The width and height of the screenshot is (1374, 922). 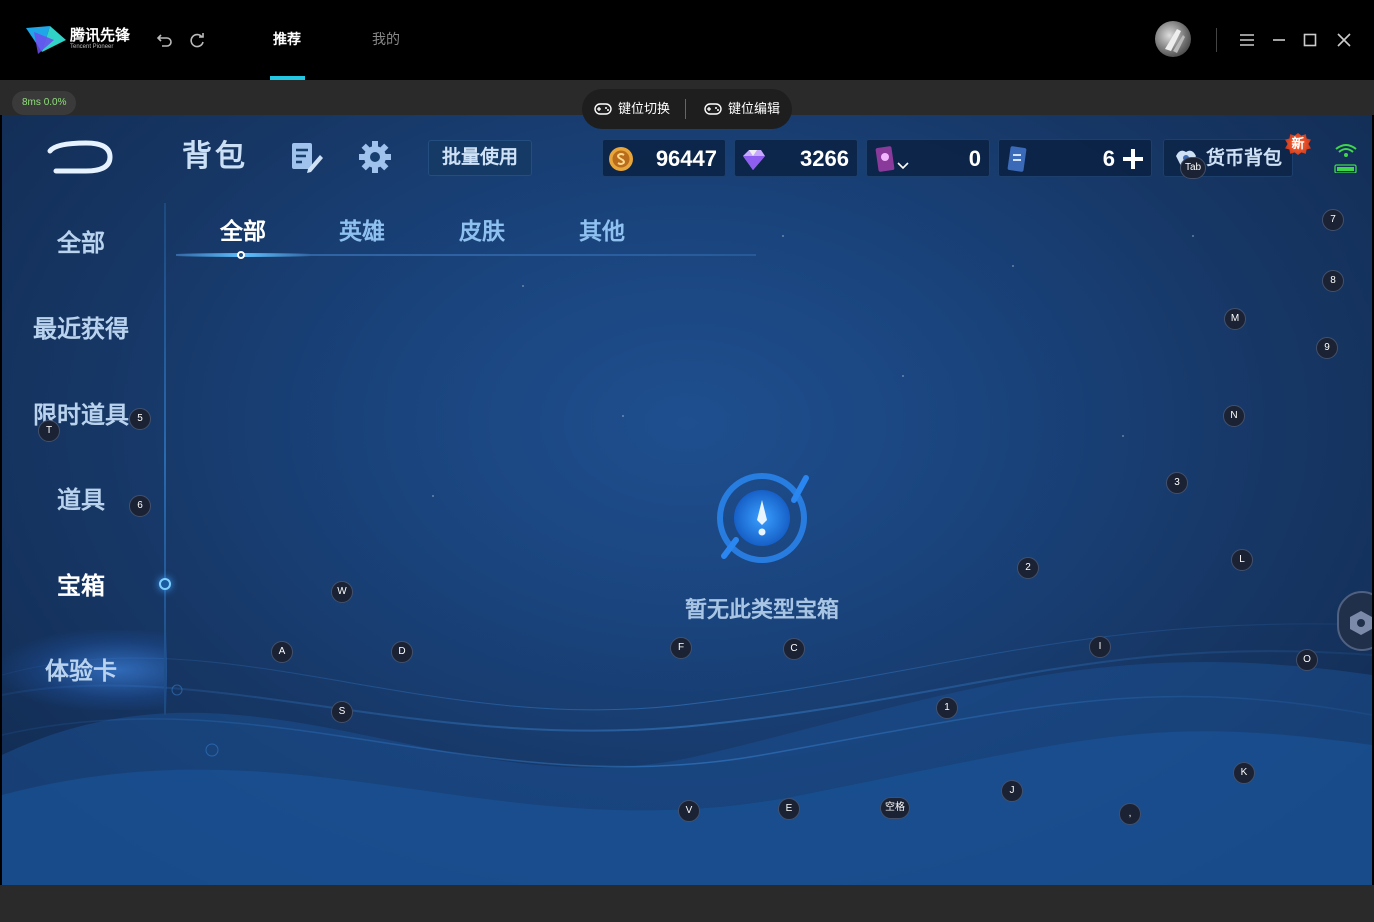 I want to click on key-overlay-comma: ,, so click(x=1130, y=814).